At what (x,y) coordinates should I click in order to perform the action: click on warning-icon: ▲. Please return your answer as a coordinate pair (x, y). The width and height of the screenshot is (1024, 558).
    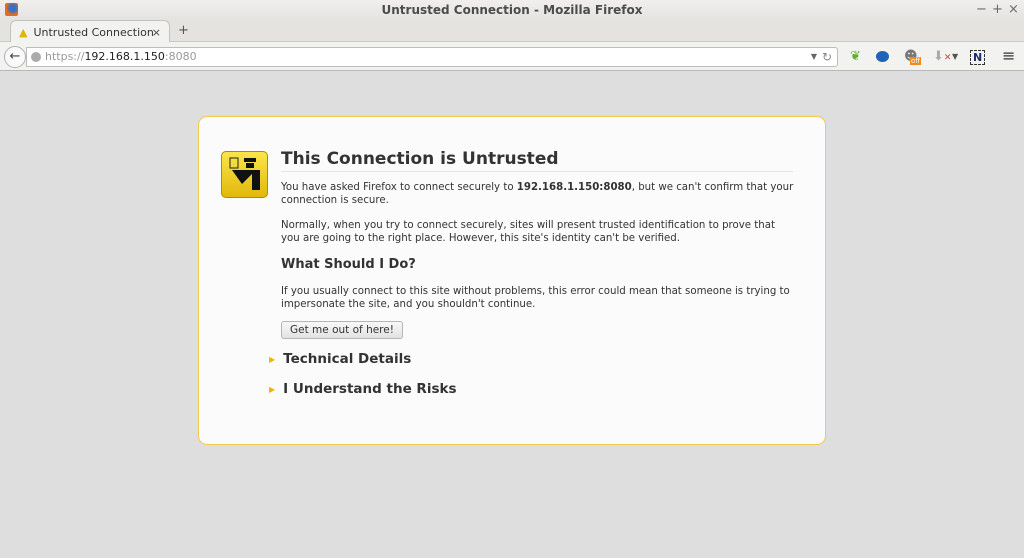
    Looking at the image, I should click on (23, 32).